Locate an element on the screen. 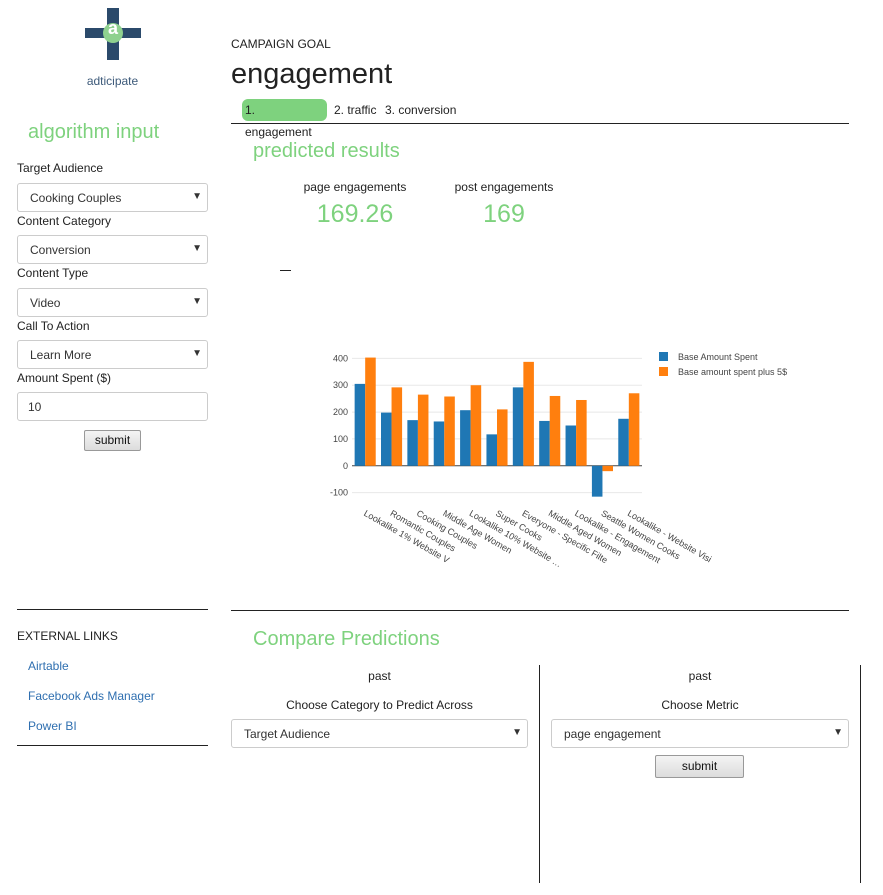  call-to-action-value: Learn More is located at coordinates (61, 355).